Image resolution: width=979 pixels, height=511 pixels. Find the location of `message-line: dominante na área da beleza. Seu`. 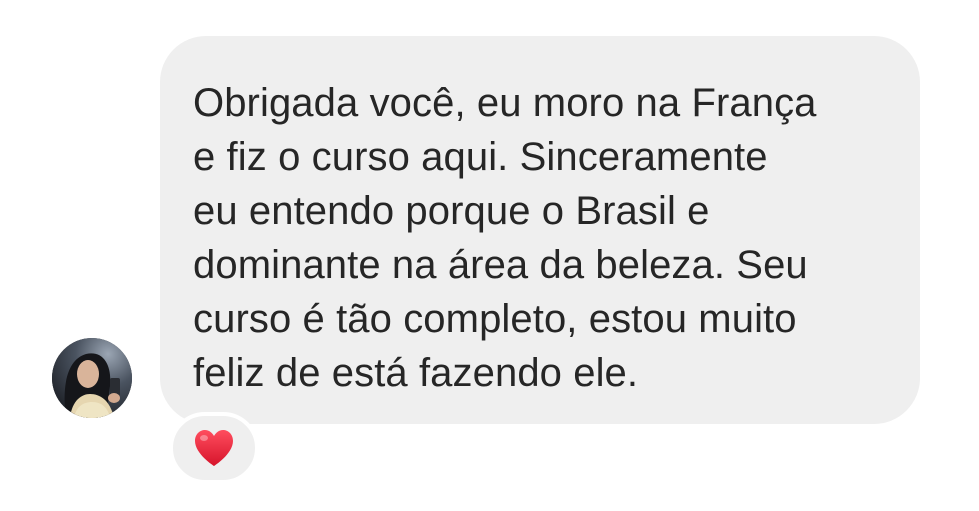

message-line: dominante na área da beleza. Seu is located at coordinates (500, 265).